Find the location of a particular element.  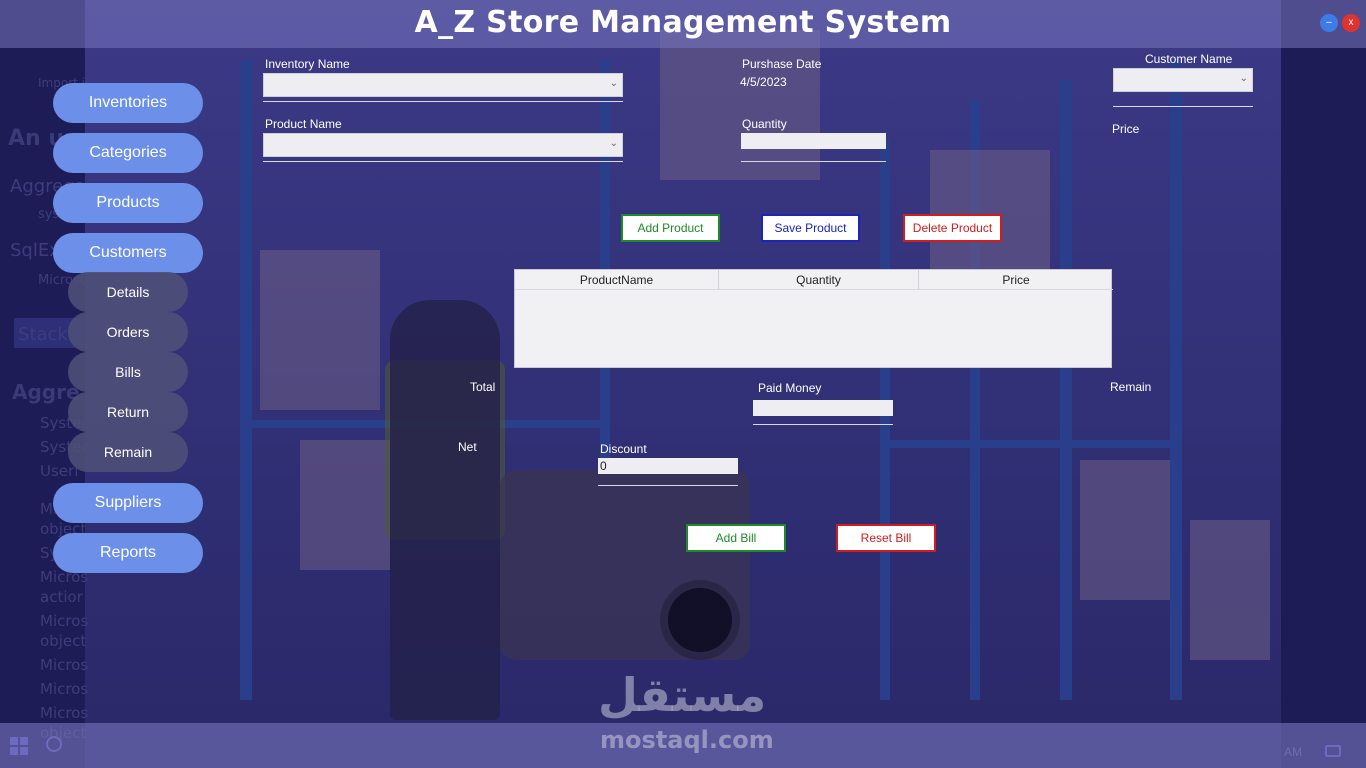

column-header-quantity: Quantity is located at coordinates (819, 280).